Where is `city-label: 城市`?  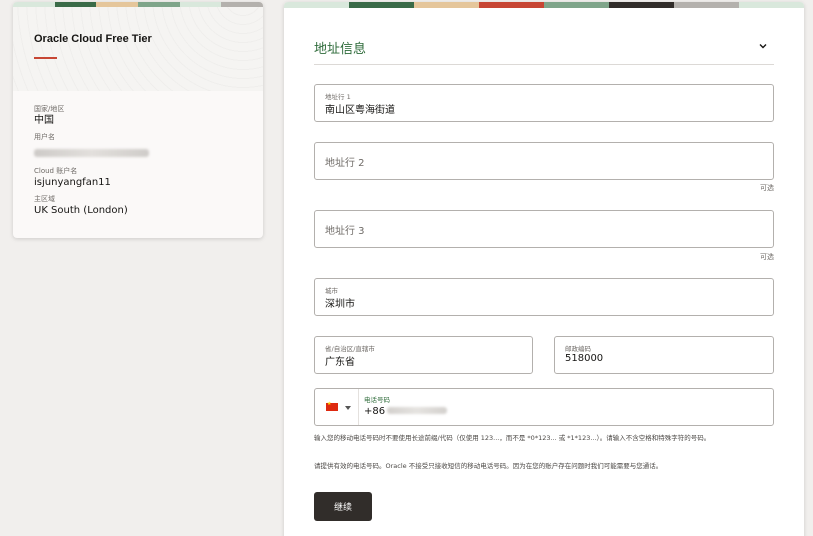
city-label: 城市 is located at coordinates (331, 291).